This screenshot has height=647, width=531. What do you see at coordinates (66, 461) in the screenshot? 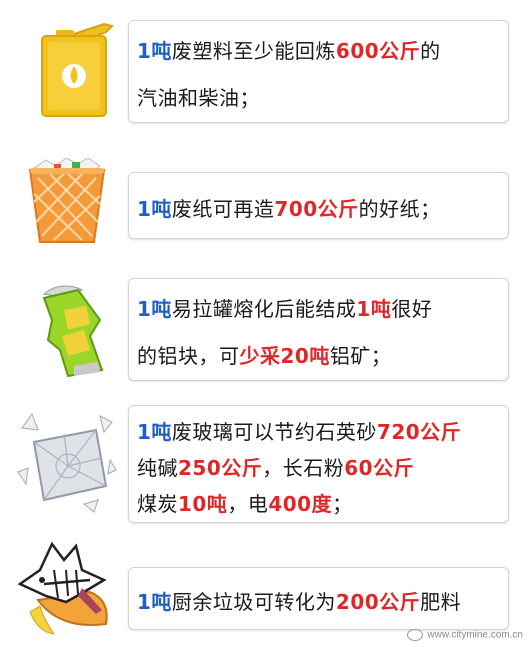
I see `broken-glass-icon` at bounding box center [66, 461].